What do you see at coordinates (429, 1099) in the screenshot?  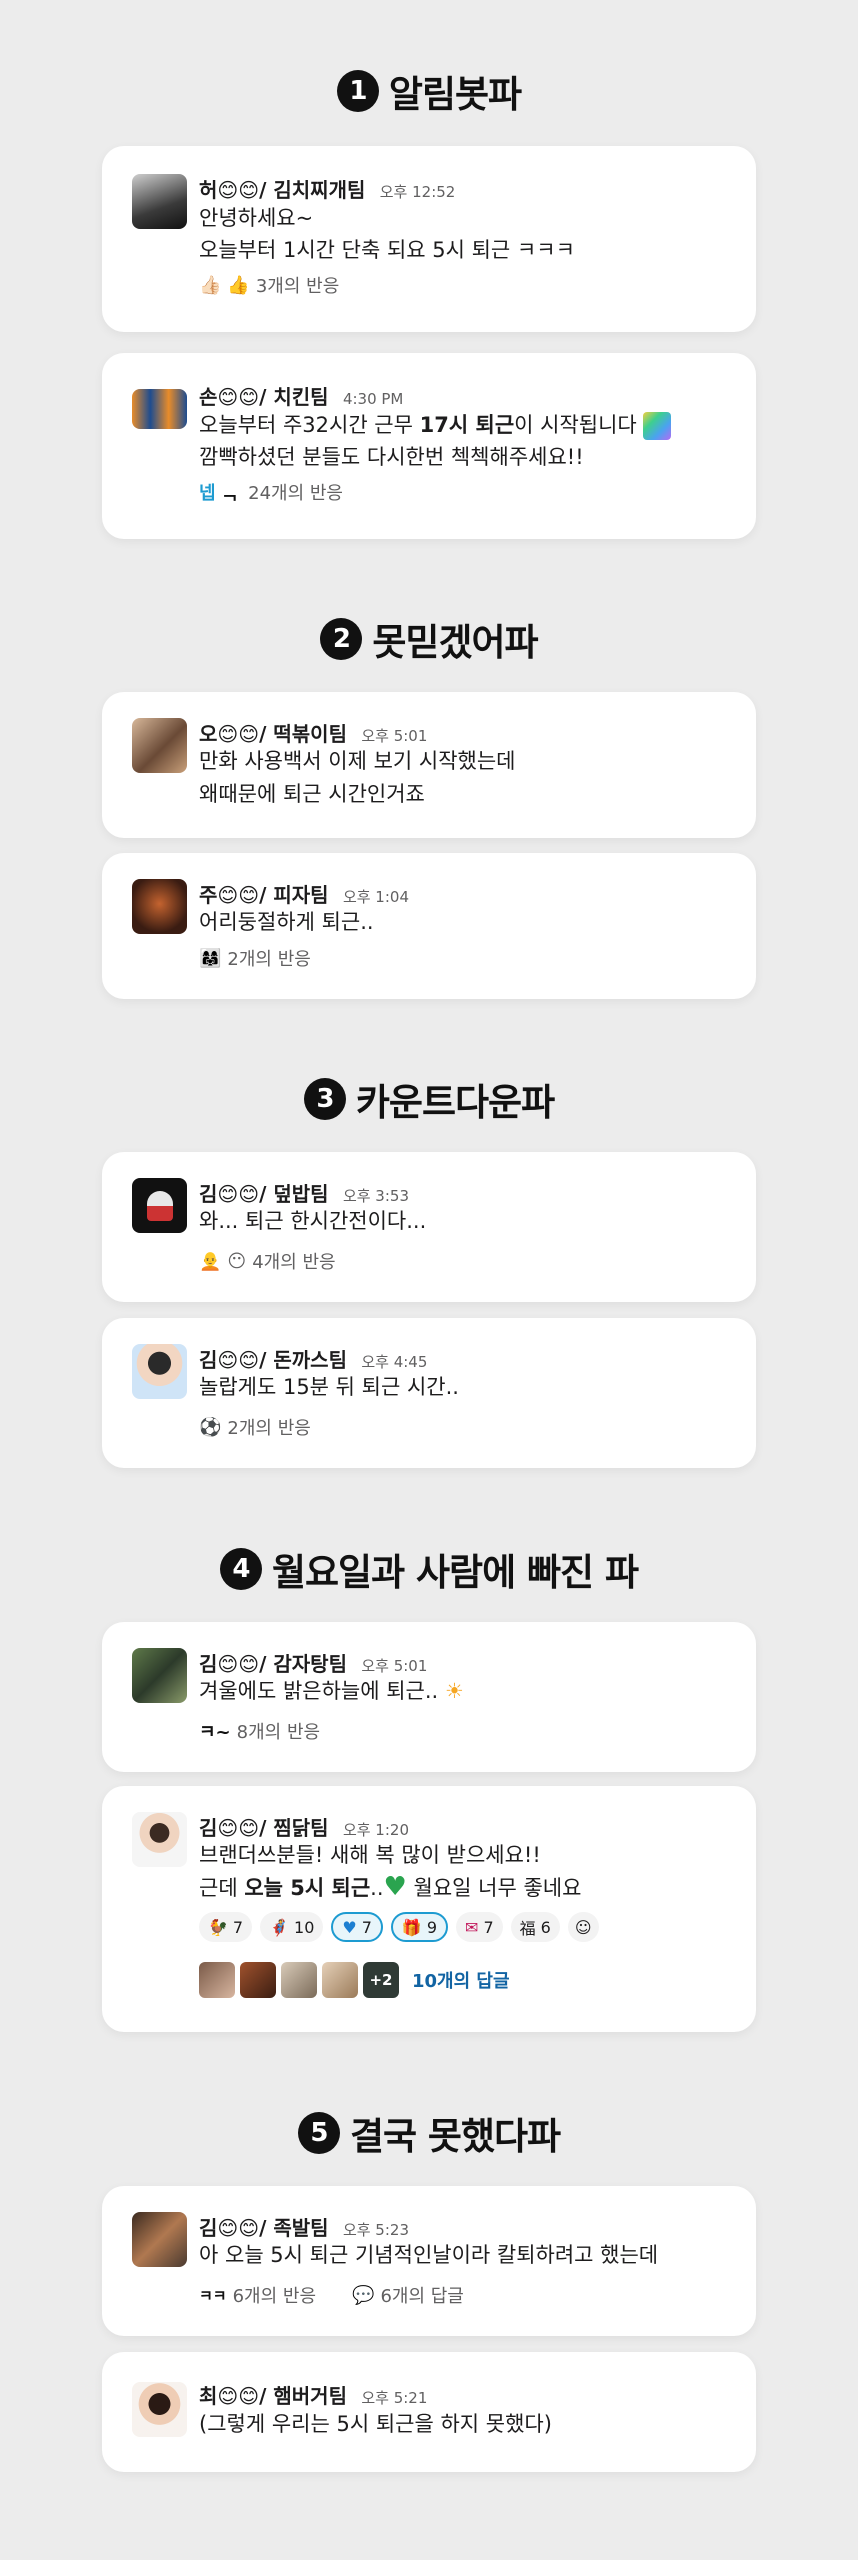 I see `section-title-3: 3 카운트다운파` at bounding box center [429, 1099].